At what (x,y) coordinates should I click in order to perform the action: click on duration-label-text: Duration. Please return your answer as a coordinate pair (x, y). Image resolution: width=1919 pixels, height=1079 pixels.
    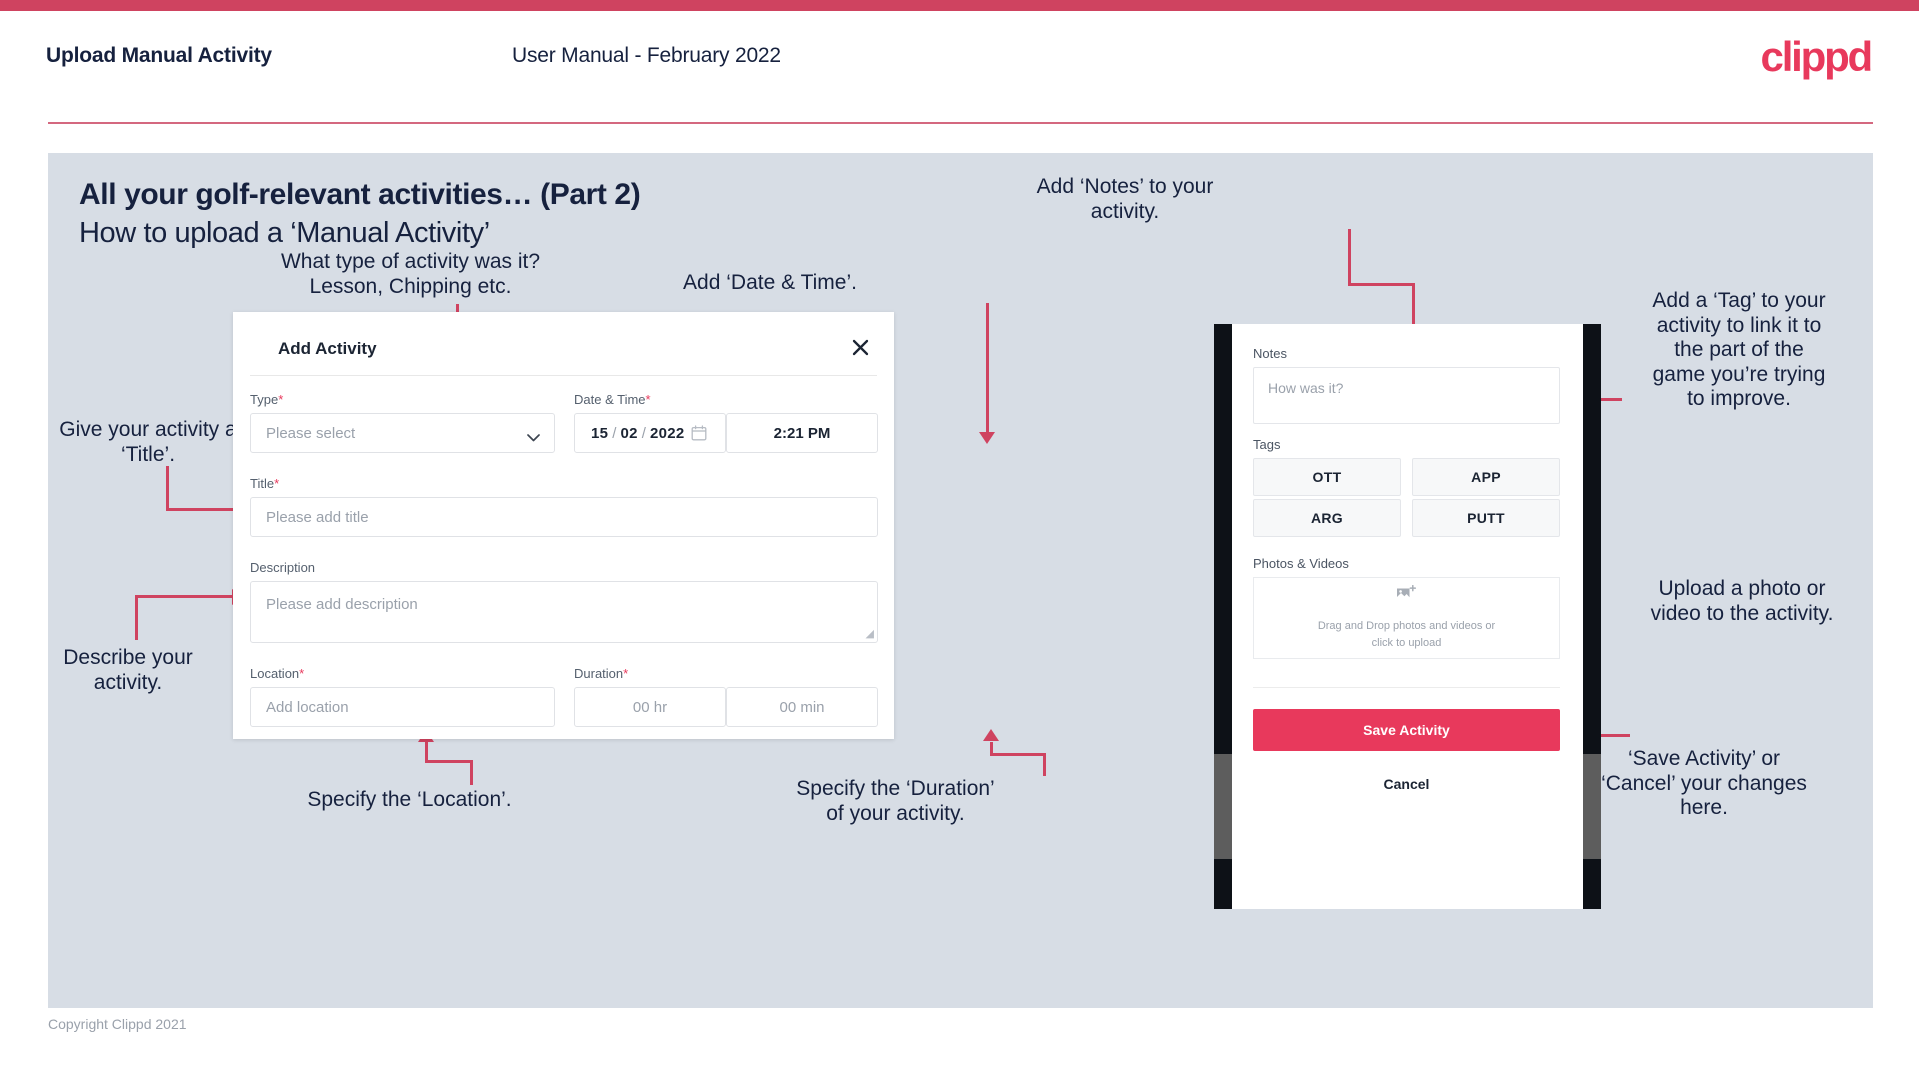
    Looking at the image, I should click on (599, 673).